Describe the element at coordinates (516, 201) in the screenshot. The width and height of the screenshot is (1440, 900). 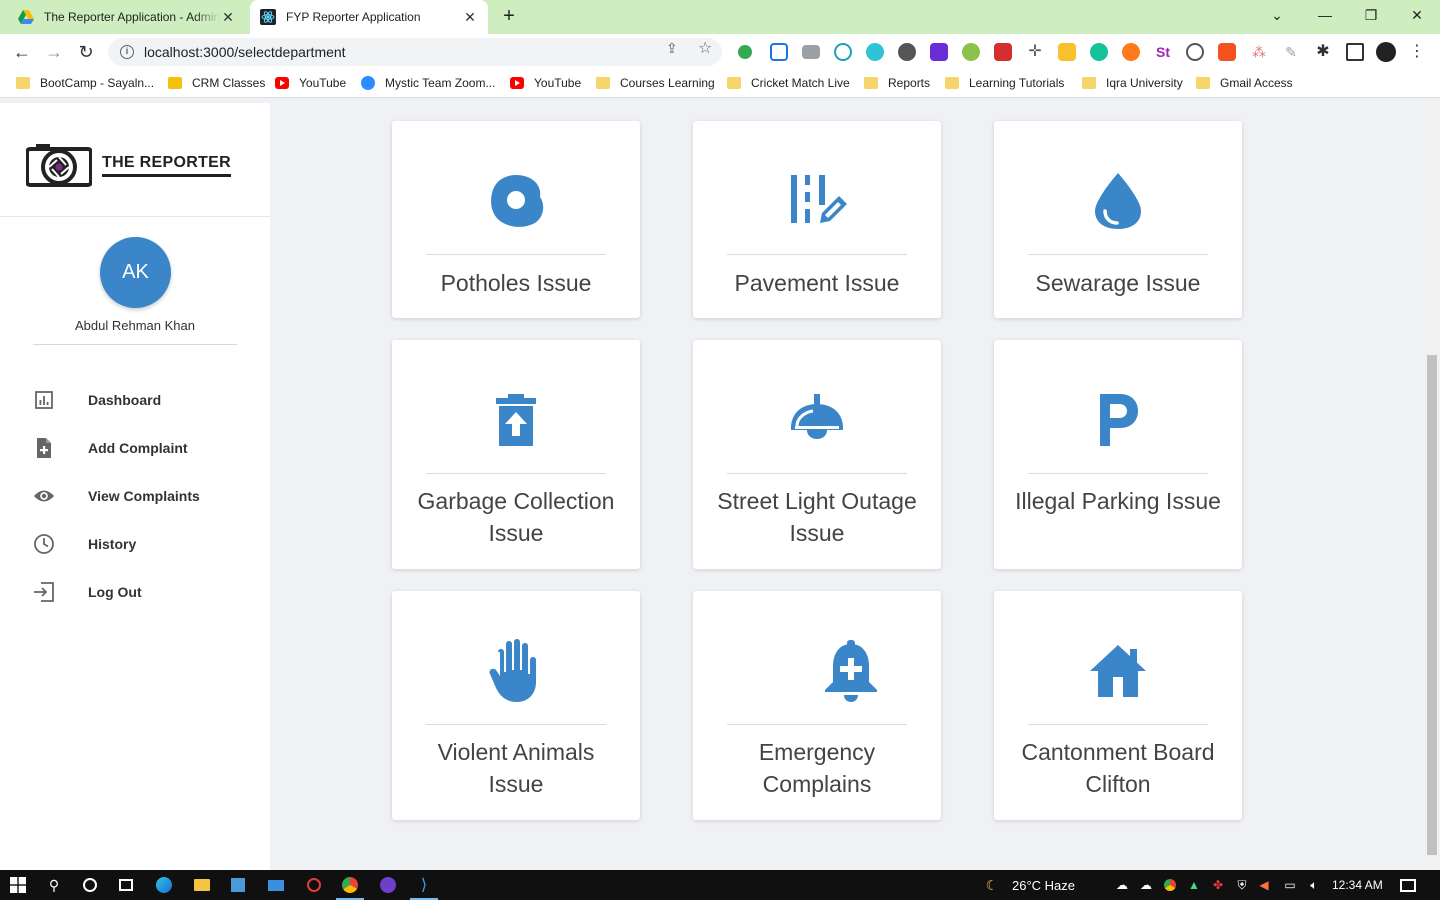
I see `pothole-icon` at that location.